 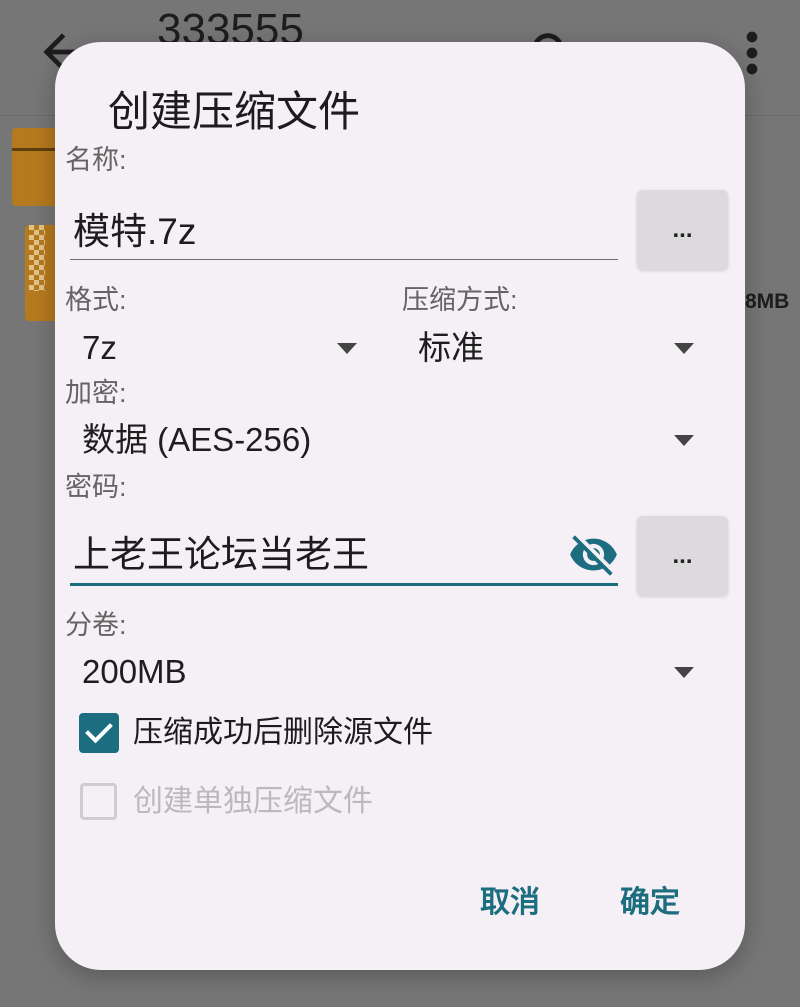 I want to click on encryption-value: 数据 (AES-256), so click(x=197, y=439).